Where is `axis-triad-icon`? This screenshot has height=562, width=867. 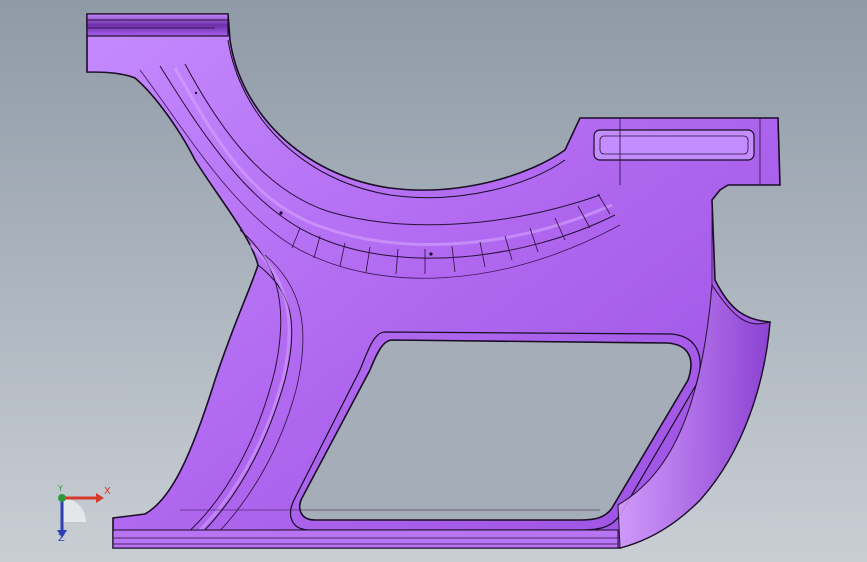 axis-triad-icon is located at coordinates (80, 515).